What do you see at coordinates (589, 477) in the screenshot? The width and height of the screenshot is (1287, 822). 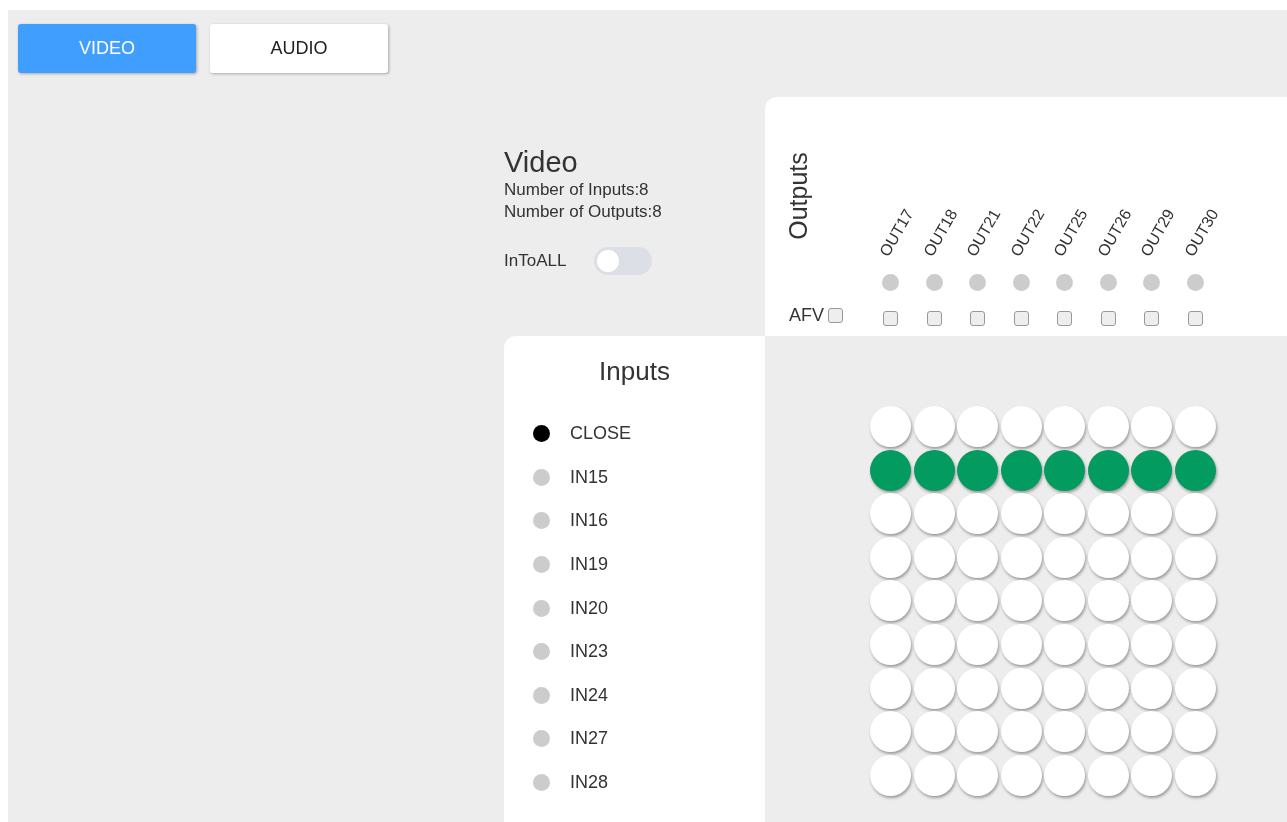 I see `input-label: IN15` at bounding box center [589, 477].